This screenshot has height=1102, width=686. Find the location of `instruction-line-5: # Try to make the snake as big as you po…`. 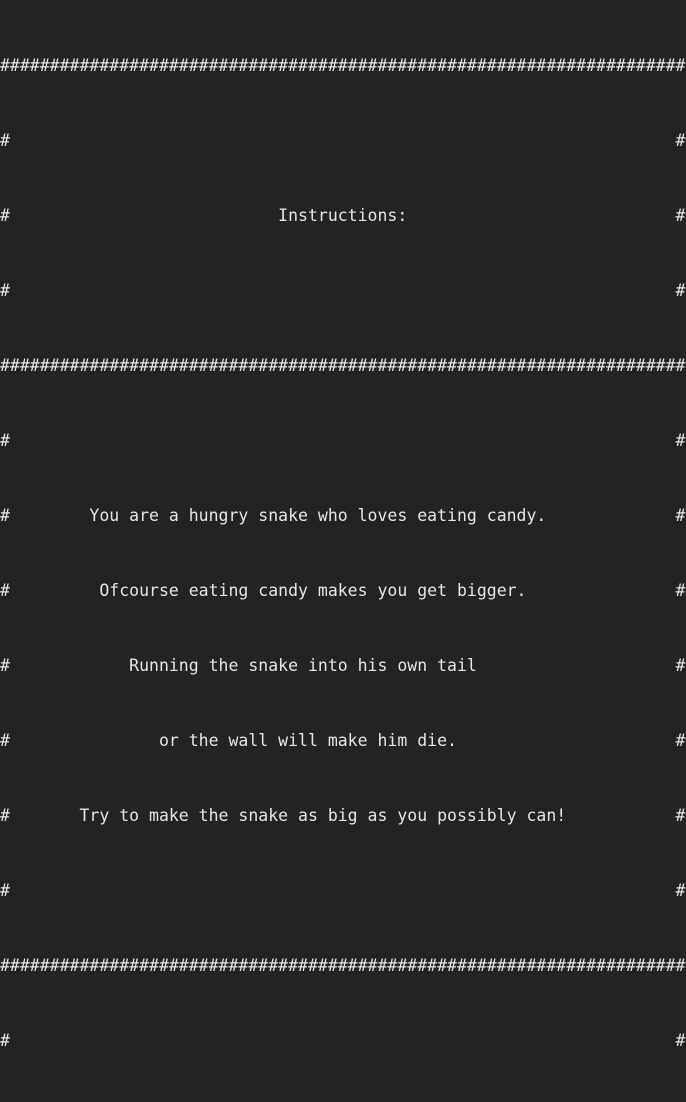

instruction-line-5: # Try to make the snake as big as you po… is located at coordinates (343, 815).